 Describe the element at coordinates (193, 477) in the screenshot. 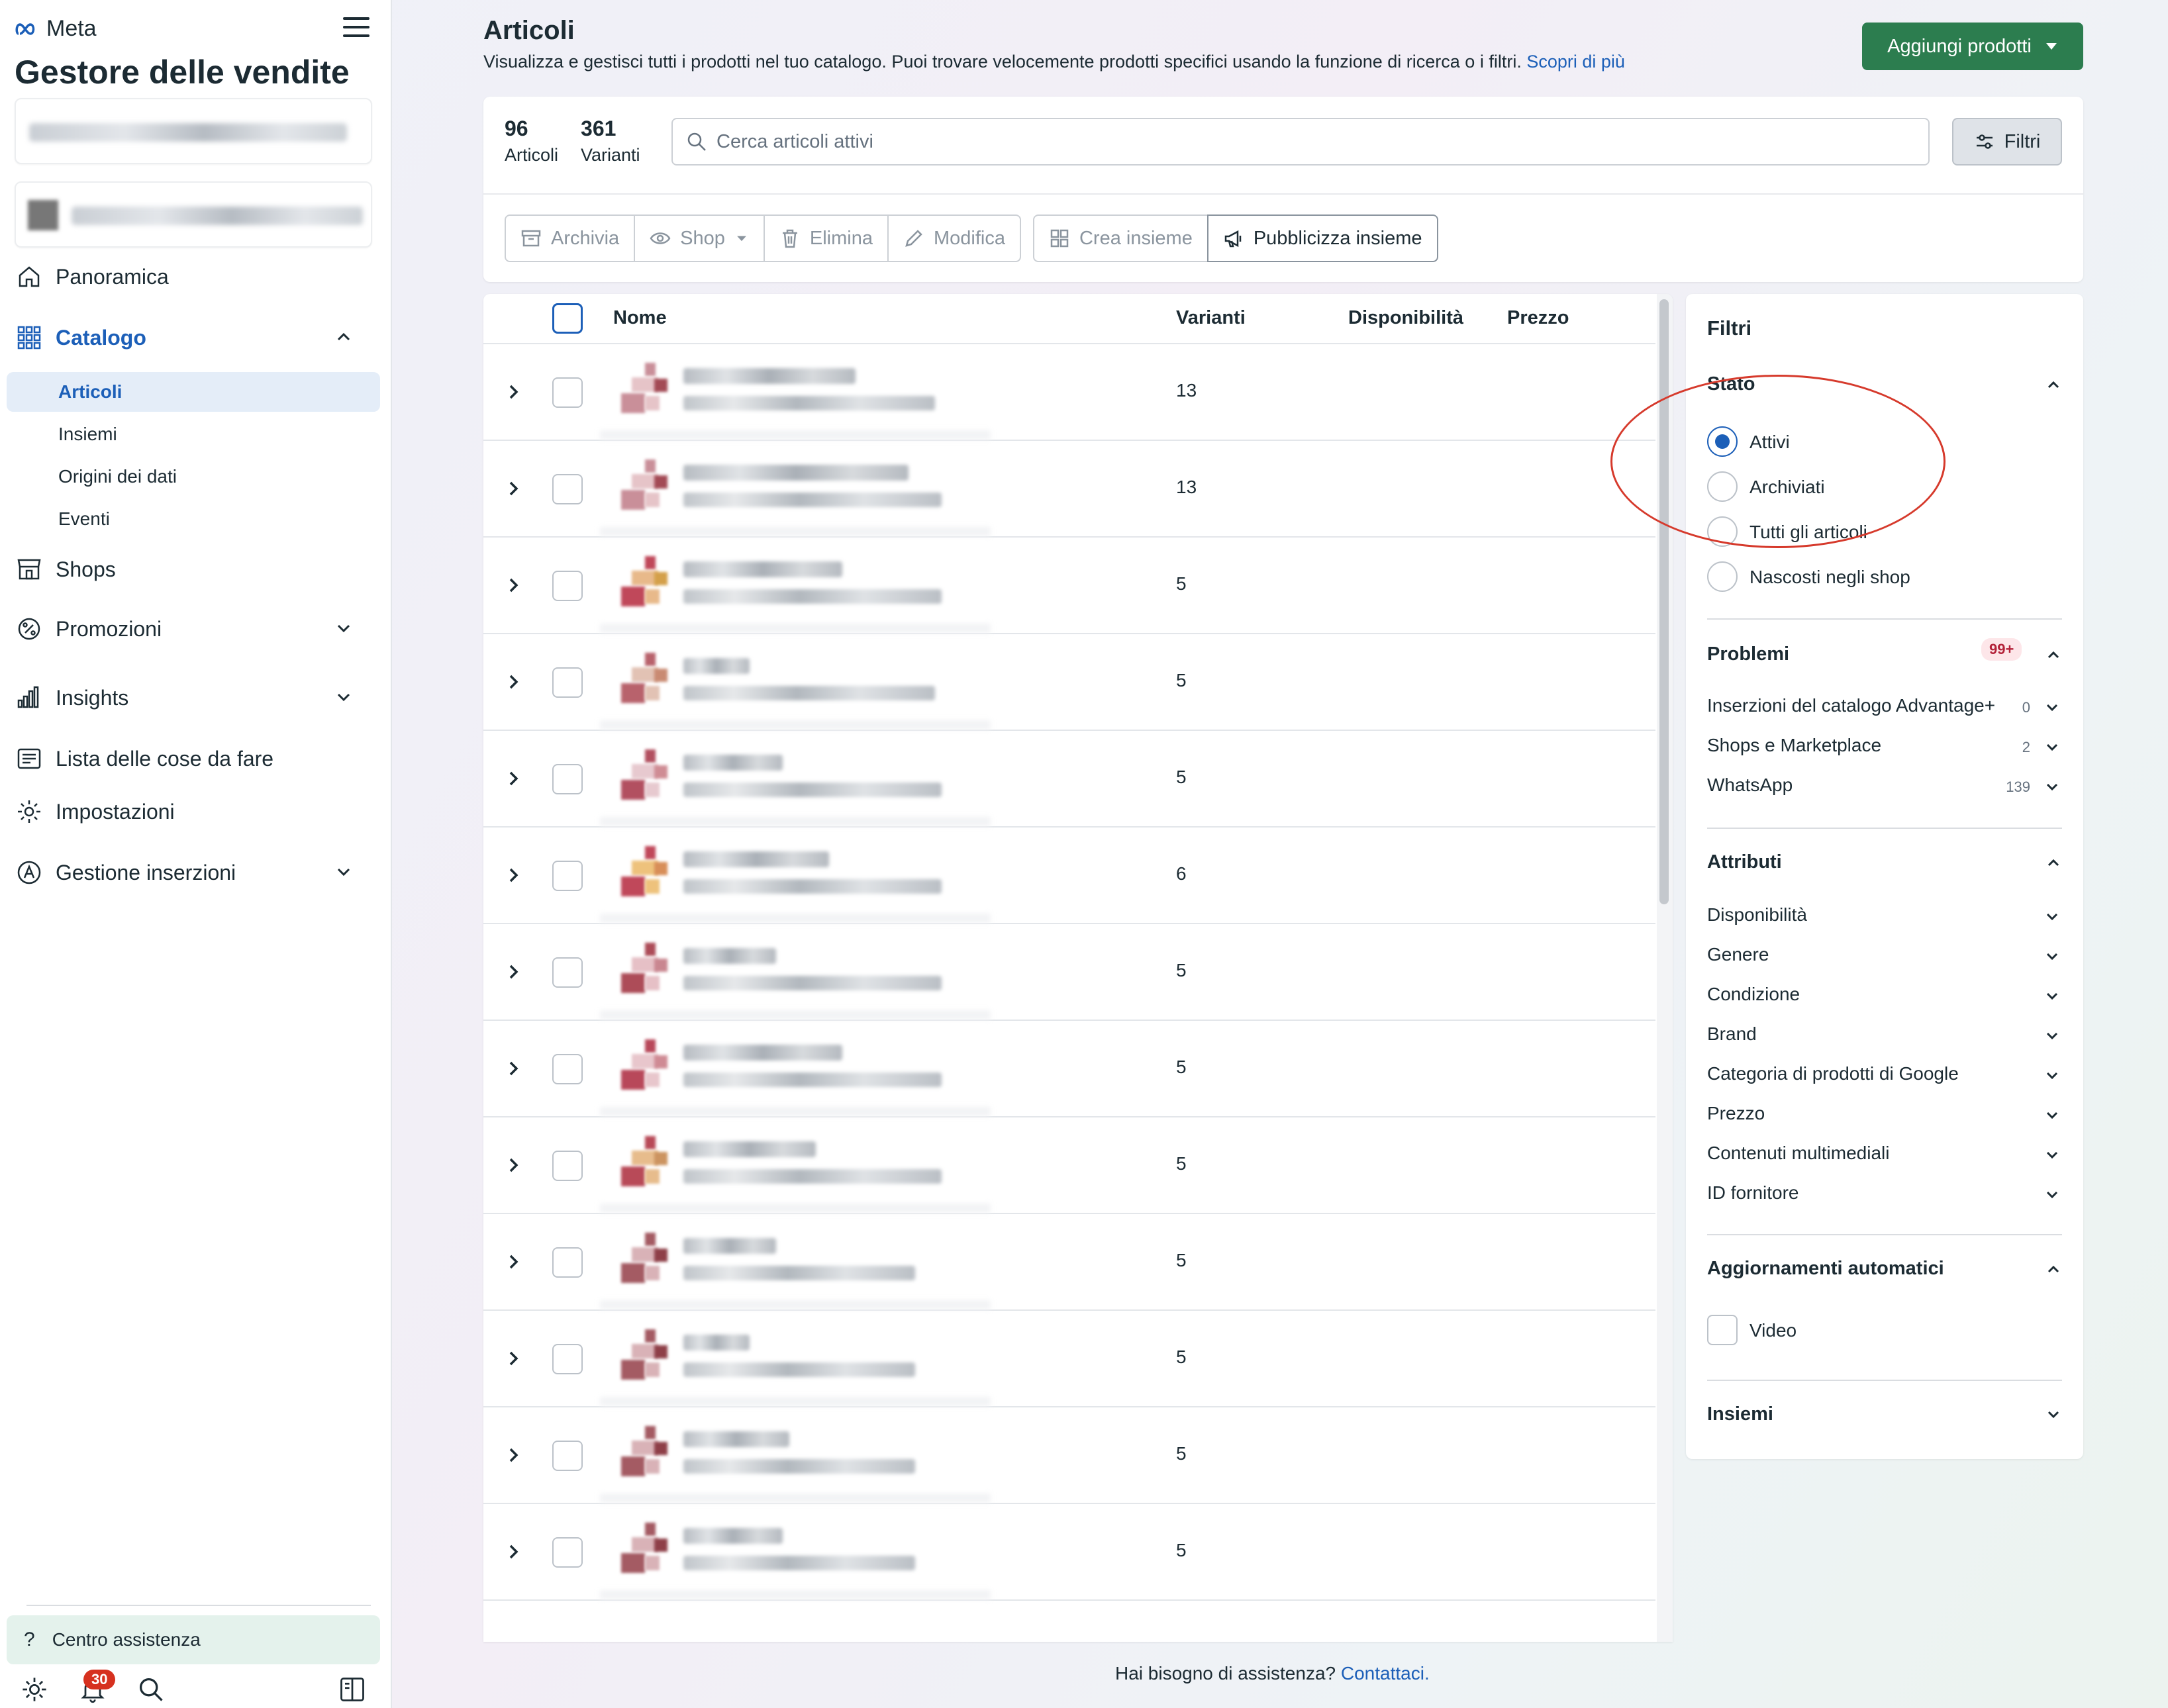

I see `sidebar-subitem-origini-dati: Origini dei dati` at that location.